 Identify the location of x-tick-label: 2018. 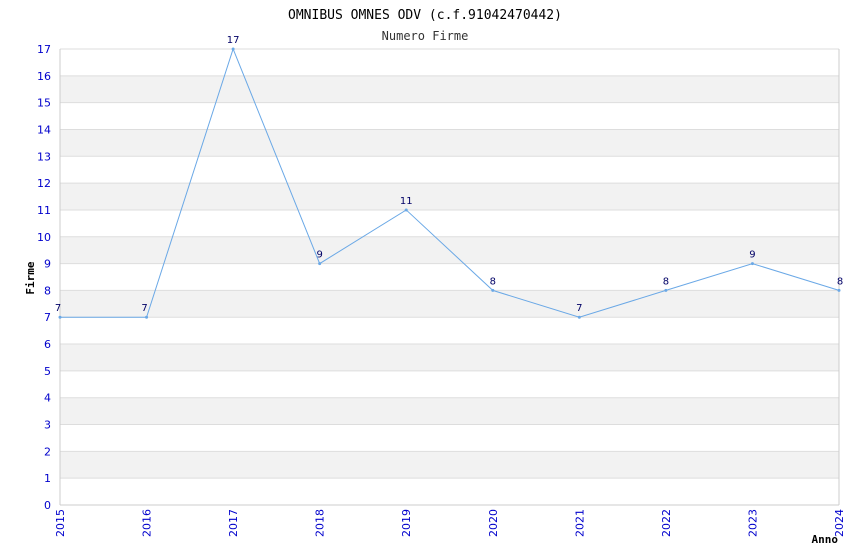
(320, 523).